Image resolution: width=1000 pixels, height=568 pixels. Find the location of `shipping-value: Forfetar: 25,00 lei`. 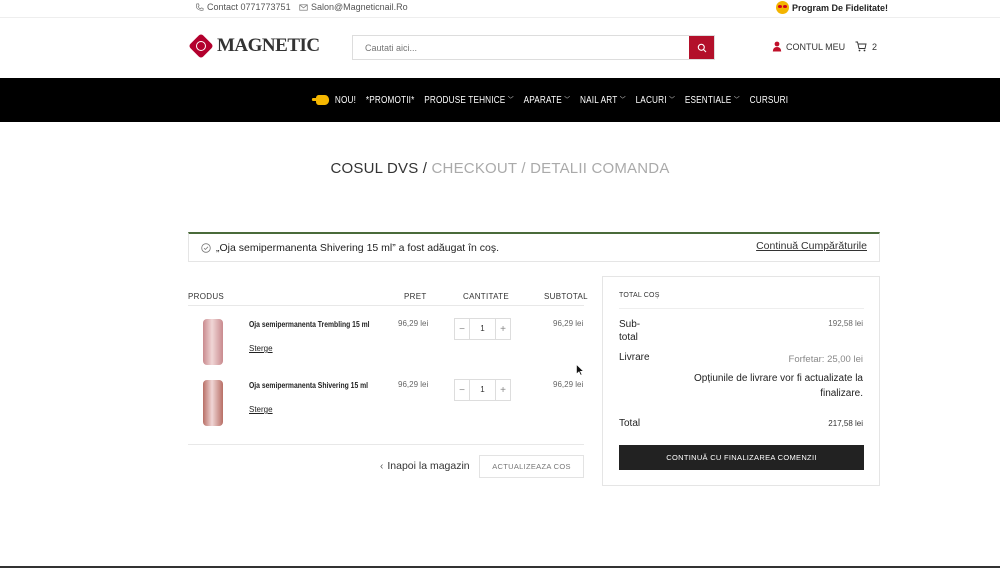

shipping-value: Forfetar: 25,00 lei is located at coordinates (825, 359).